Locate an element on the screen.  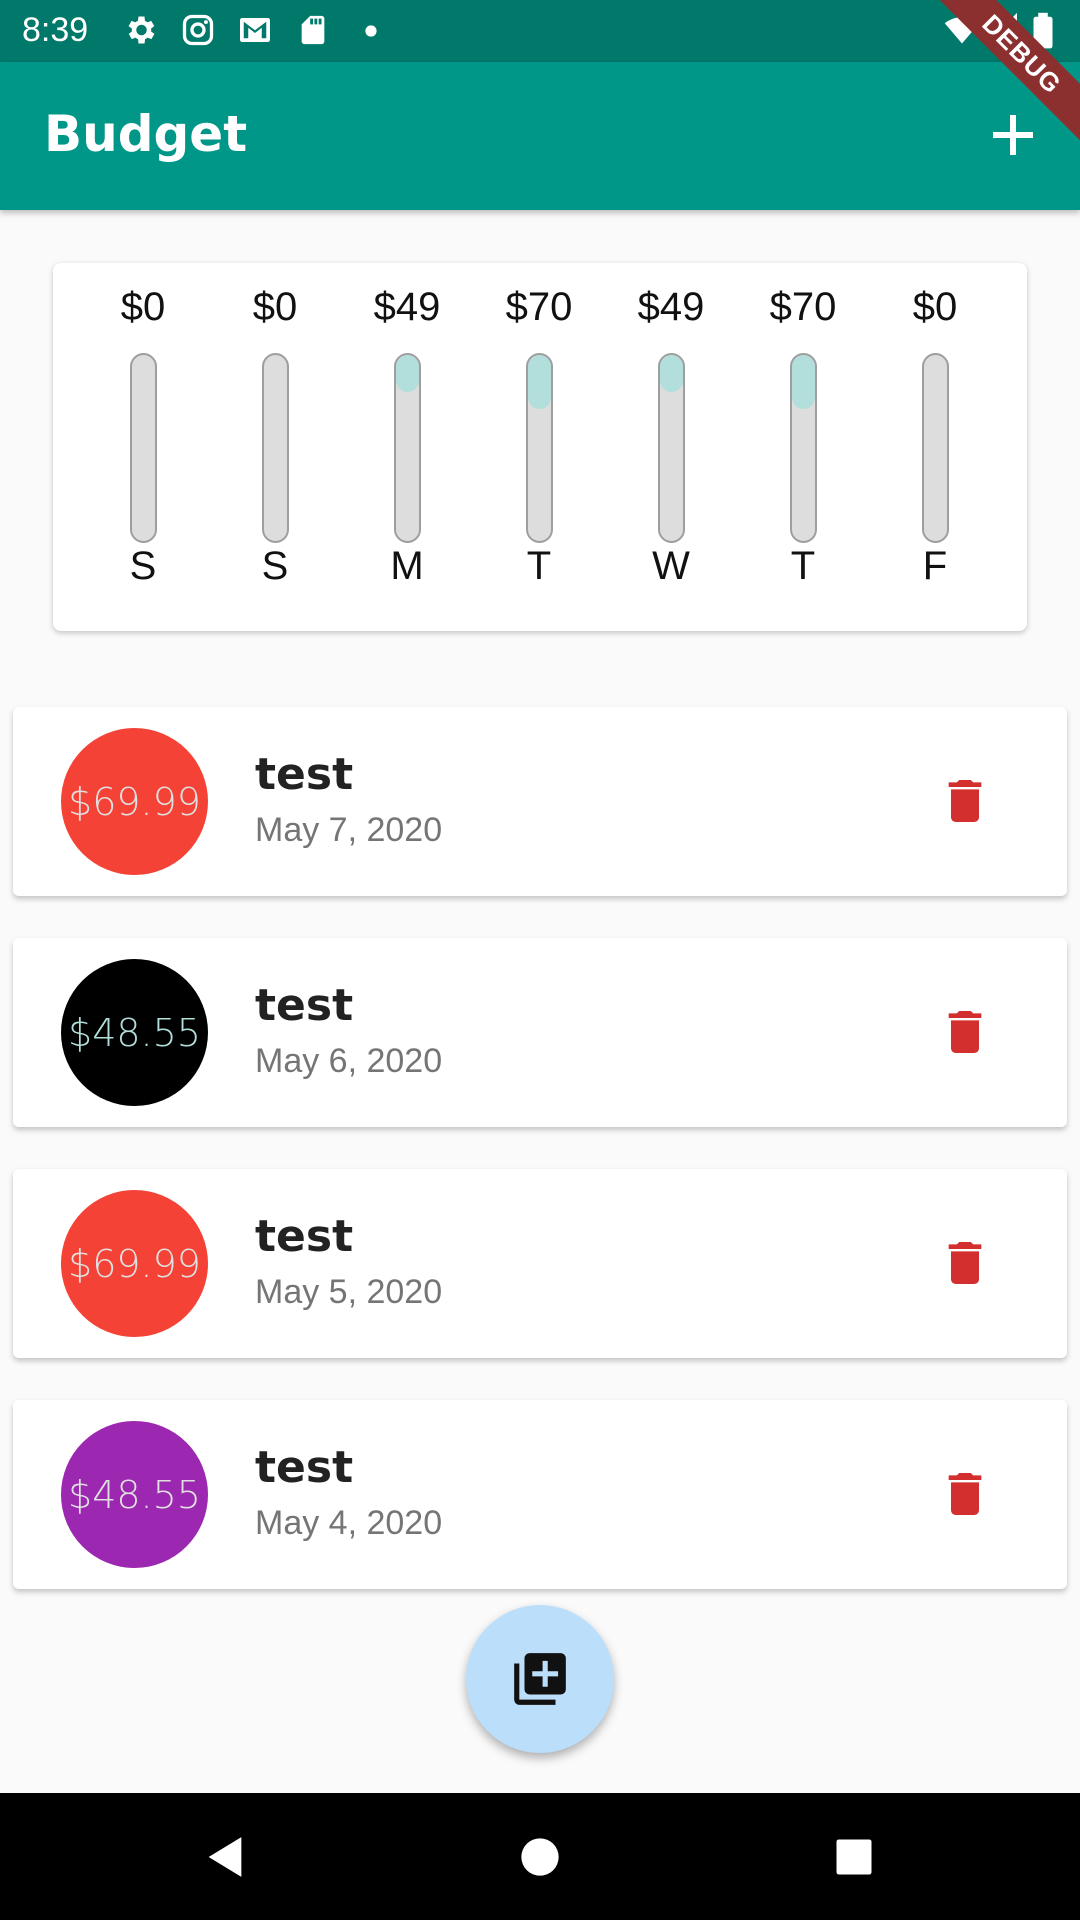
transaction-date: May 5, 2020 is located at coordinates (349, 1292).